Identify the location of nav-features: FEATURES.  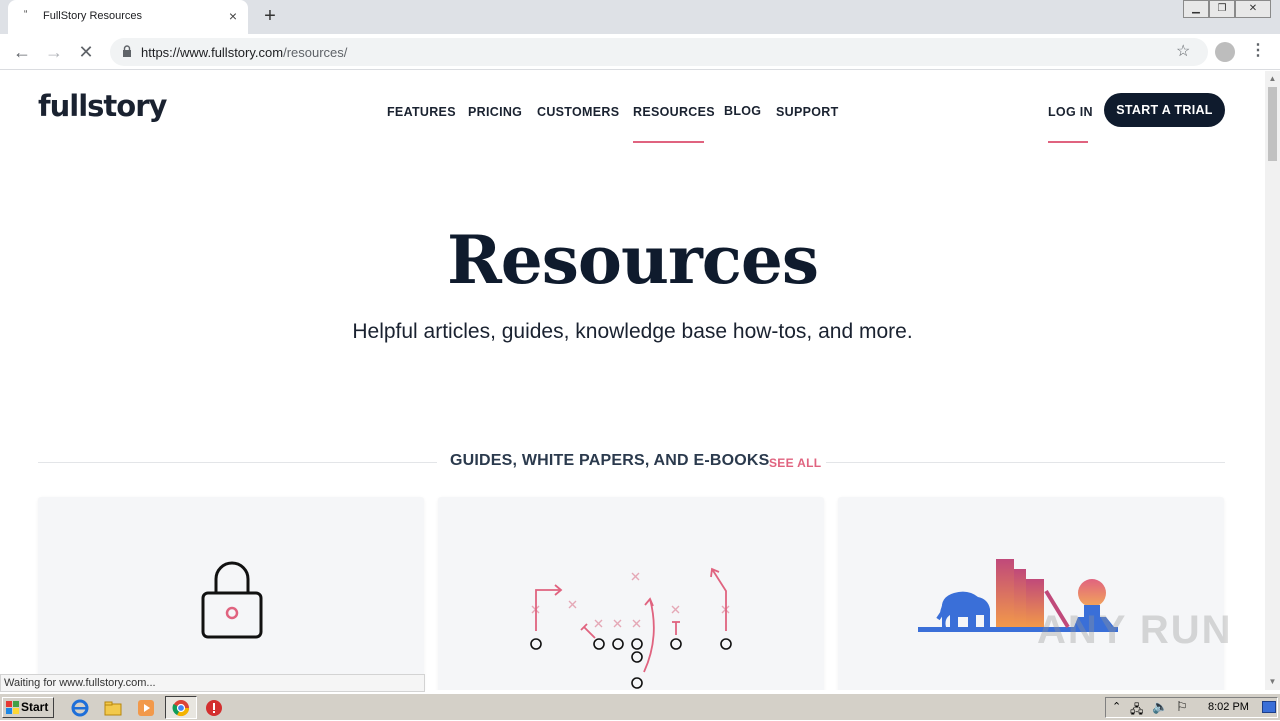
(421, 112).